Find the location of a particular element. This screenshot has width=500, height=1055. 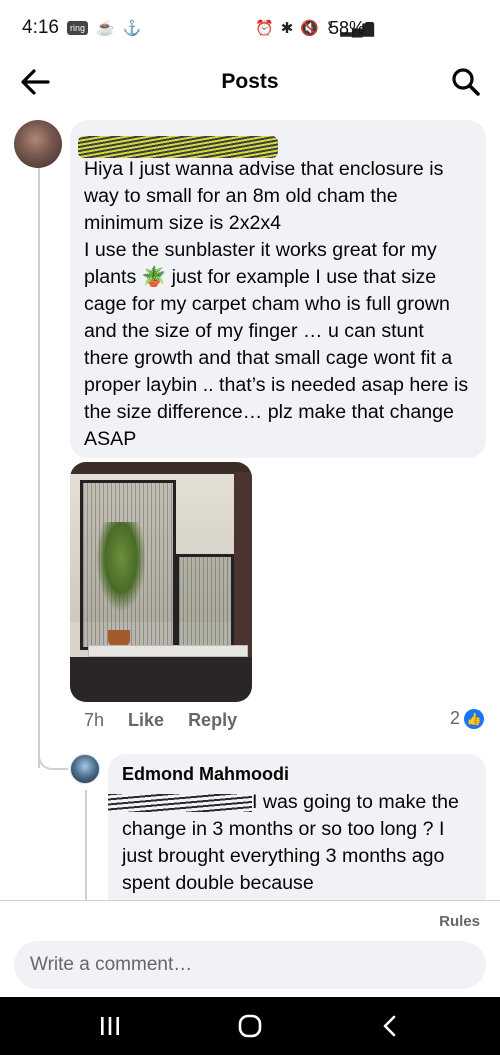

system-nav-bar is located at coordinates (250, 1026).